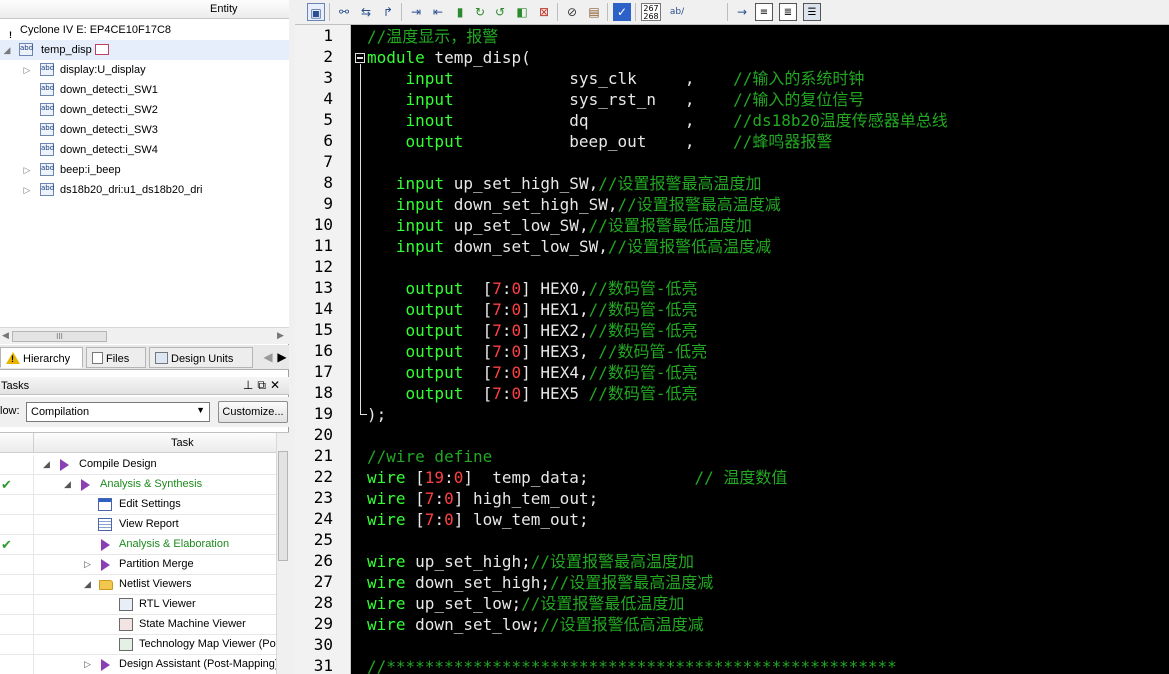 Image resolution: width=1169 pixels, height=674 pixels. What do you see at coordinates (500, 12) in the screenshot?
I see `bookmark-prev-icon: ↺` at bounding box center [500, 12].